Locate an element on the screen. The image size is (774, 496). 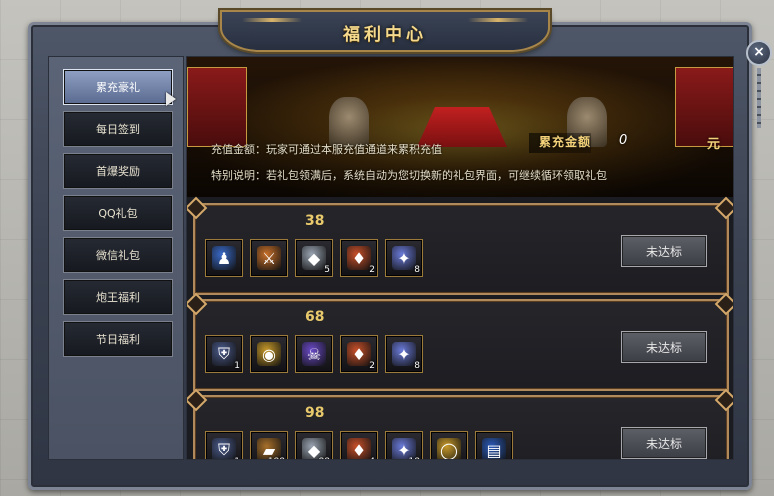
reward-tier: 38 ♟ ⚔ ◆ 5 ♦ 2 ✦ 8 未达标 is located at coordinates (461, 249).